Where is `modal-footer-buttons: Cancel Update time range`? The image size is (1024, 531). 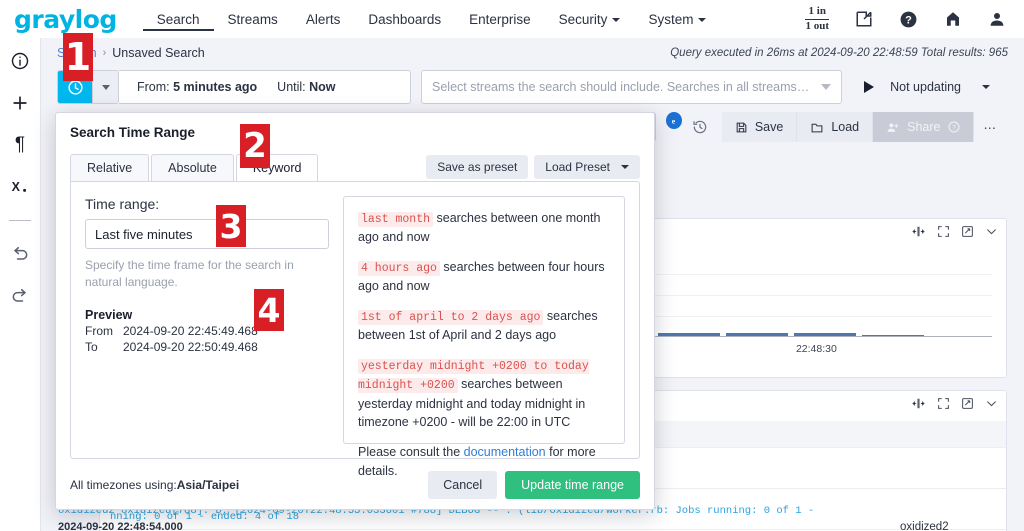
modal-footer-buttons: Cancel Update time range is located at coordinates (534, 485).